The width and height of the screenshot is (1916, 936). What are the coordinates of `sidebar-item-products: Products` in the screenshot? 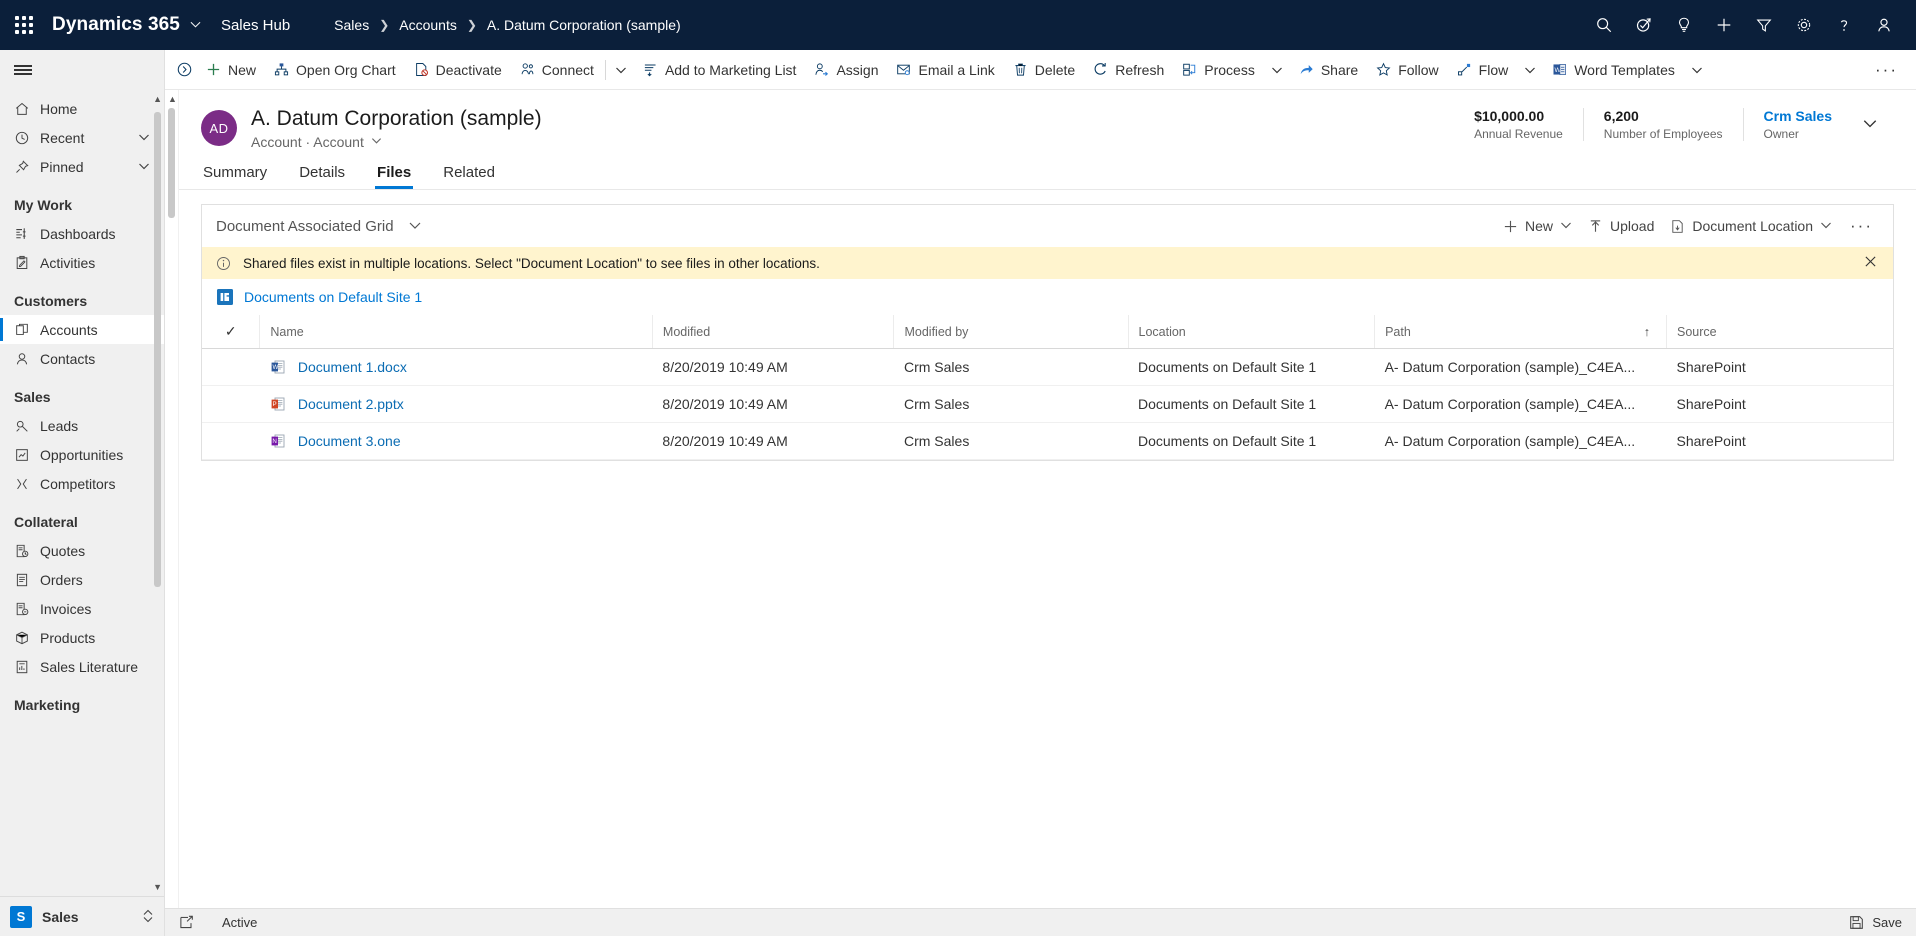 It's located at (82, 637).